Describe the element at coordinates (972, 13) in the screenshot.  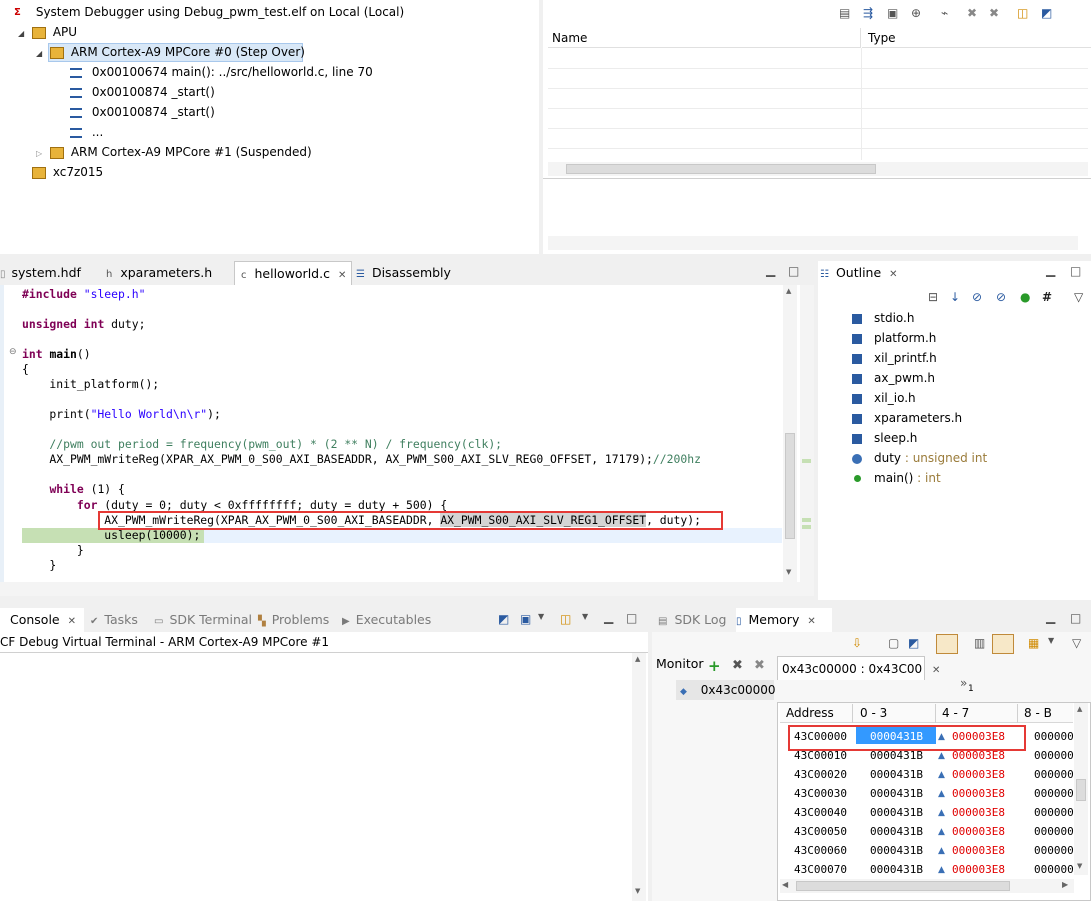
I see `remove-selected-icon: ✖` at that location.